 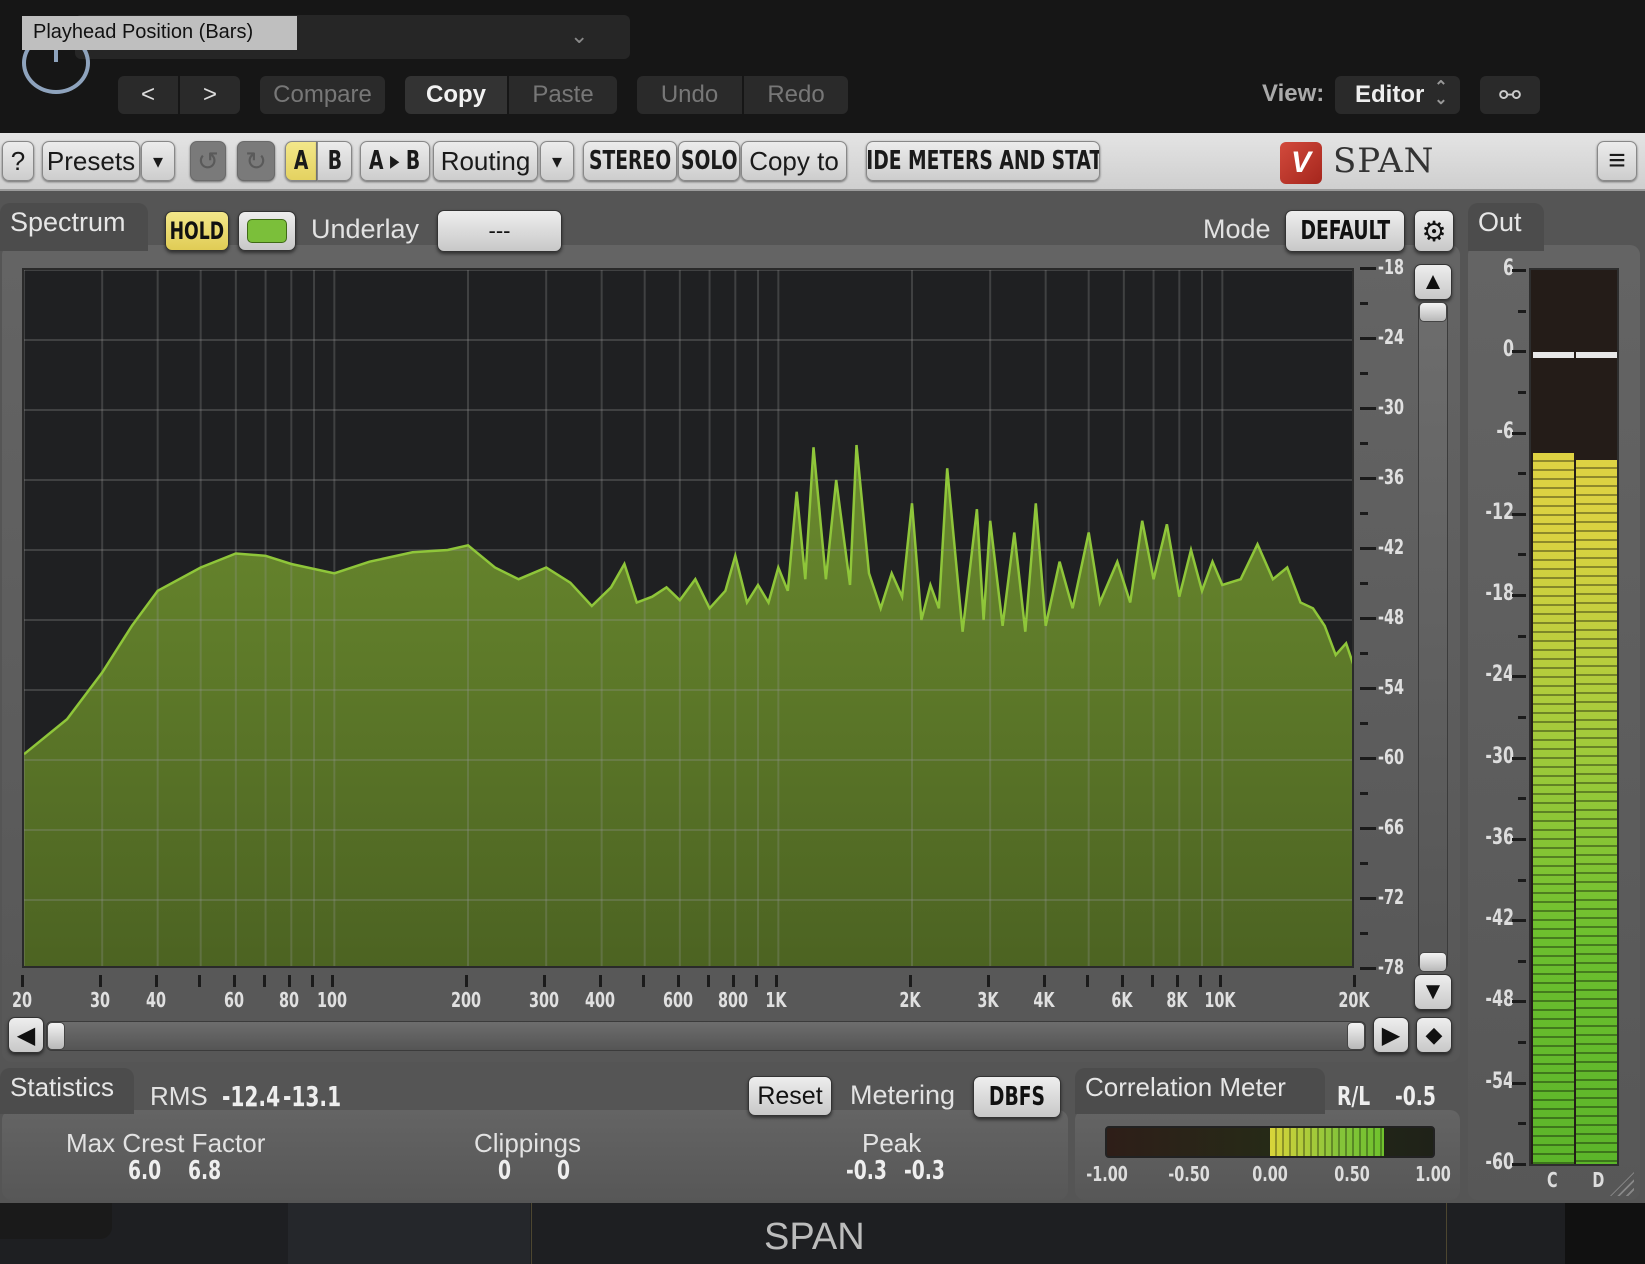 I want to click on metering-value: DBFS, so click(x=1017, y=1097).